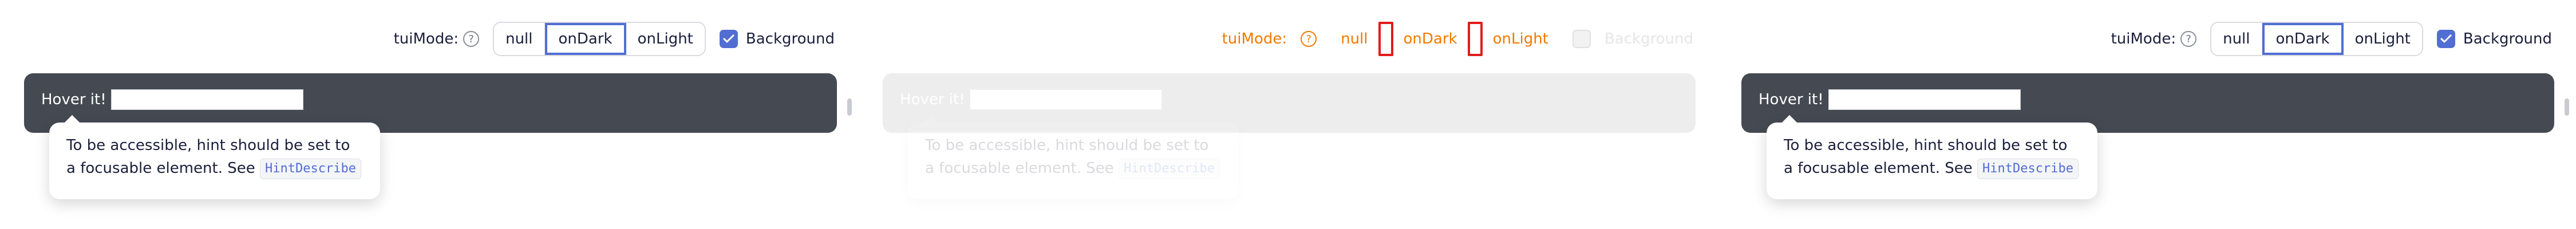 The image size is (2576, 229). Describe the element at coordinates (1648, 39) in the screenshot. I see `overlay-background-label: Background` at that location.